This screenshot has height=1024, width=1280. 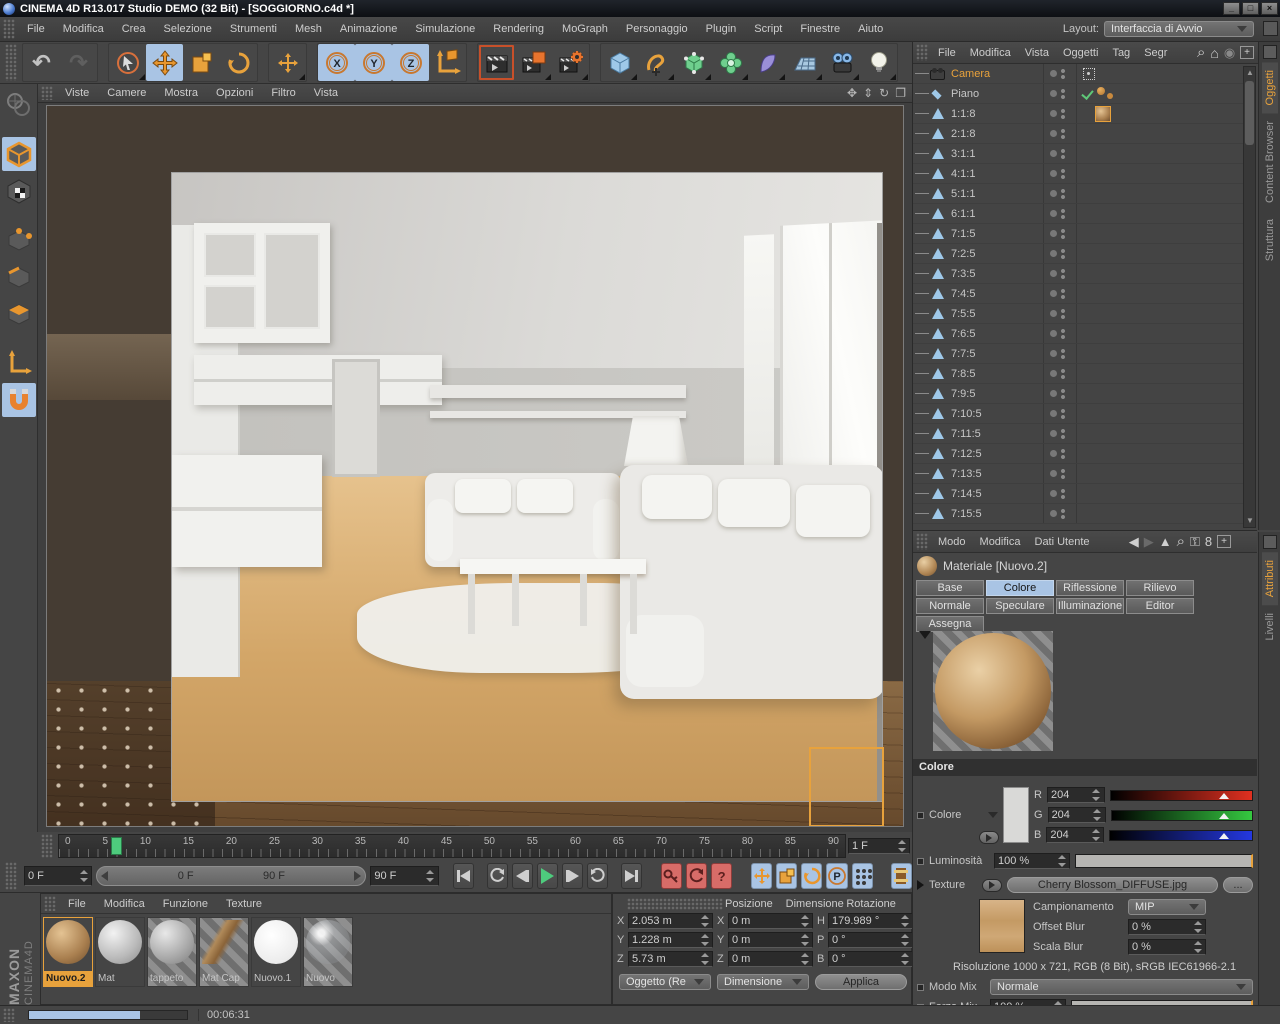 What do you see at coordinates (1121, 987) in the screenshot?
I see `mix-mode-select: Normale` at bounding box center [1121, 987].